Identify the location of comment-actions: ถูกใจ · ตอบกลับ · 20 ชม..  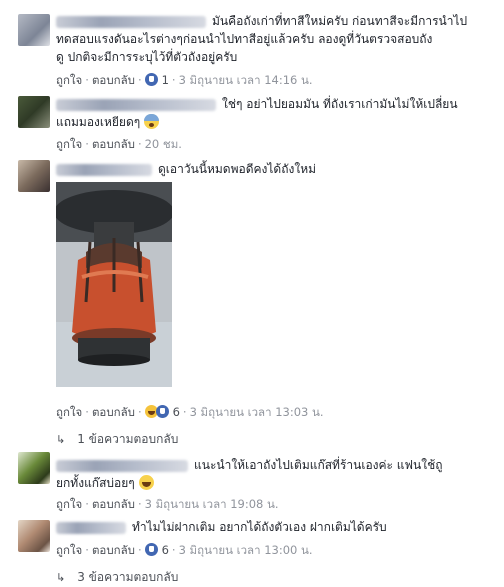
(119, 144).